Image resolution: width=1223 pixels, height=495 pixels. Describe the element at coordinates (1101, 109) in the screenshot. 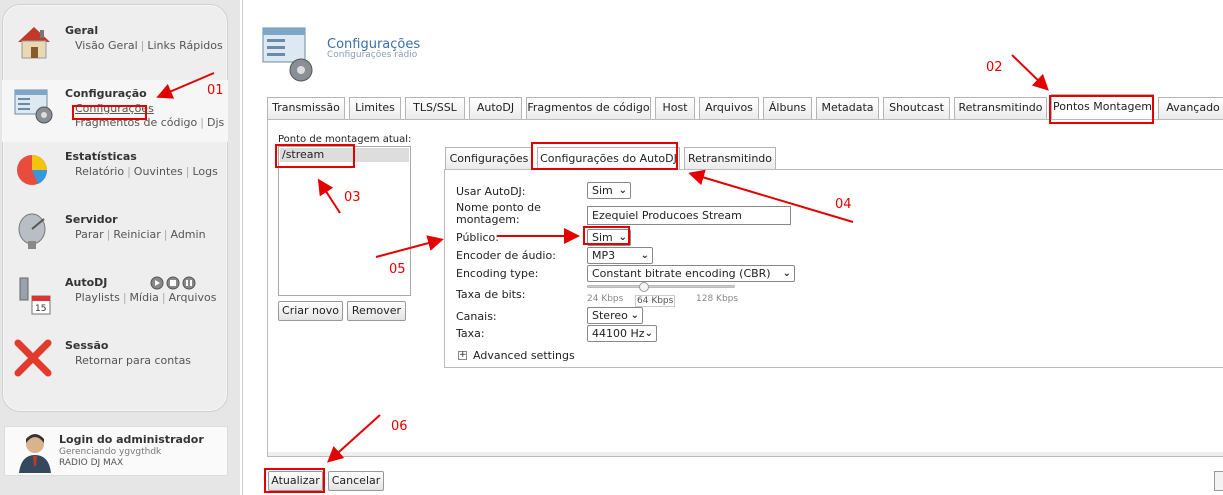

I see `annotation-box-pontos-montagem` at that location.